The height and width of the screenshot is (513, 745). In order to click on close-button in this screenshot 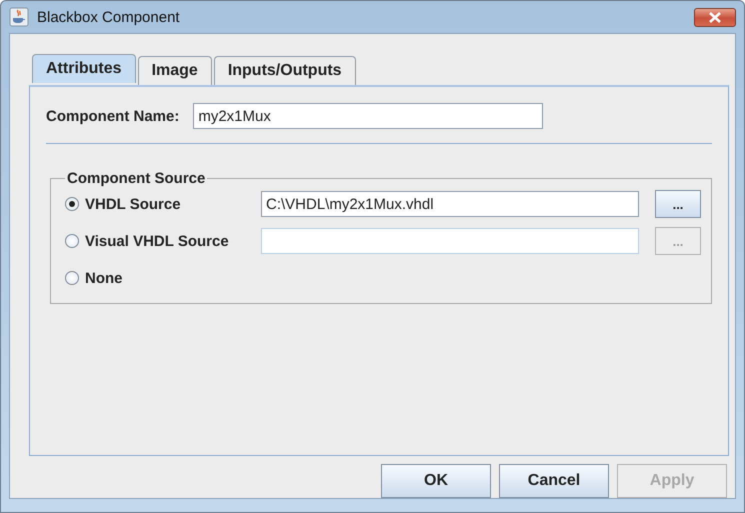, I will do `click(715, 17)`.